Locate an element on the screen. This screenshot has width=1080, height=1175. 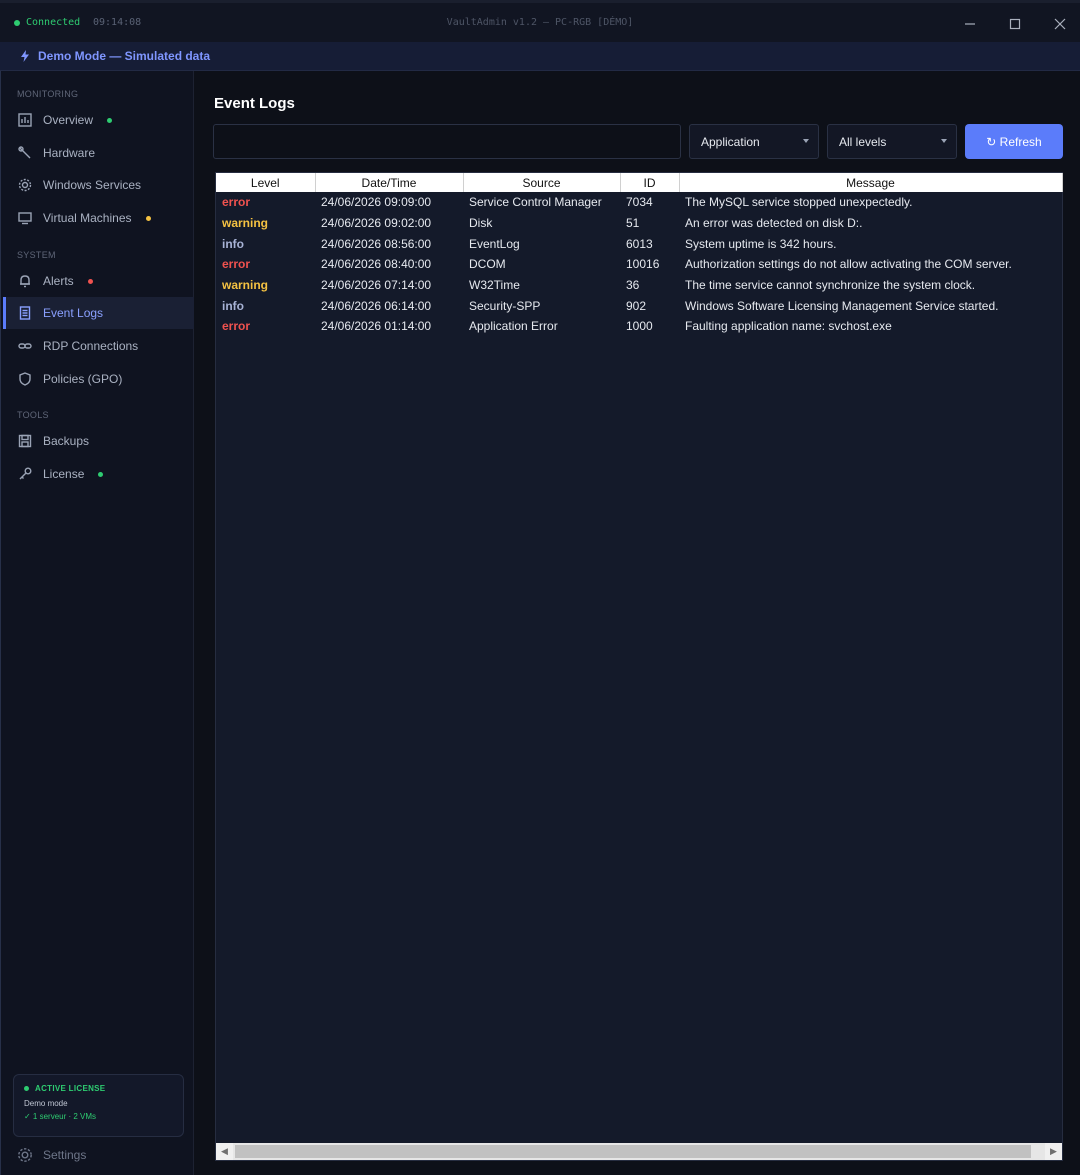
maximize-button is located at coordinates (1015, 24).